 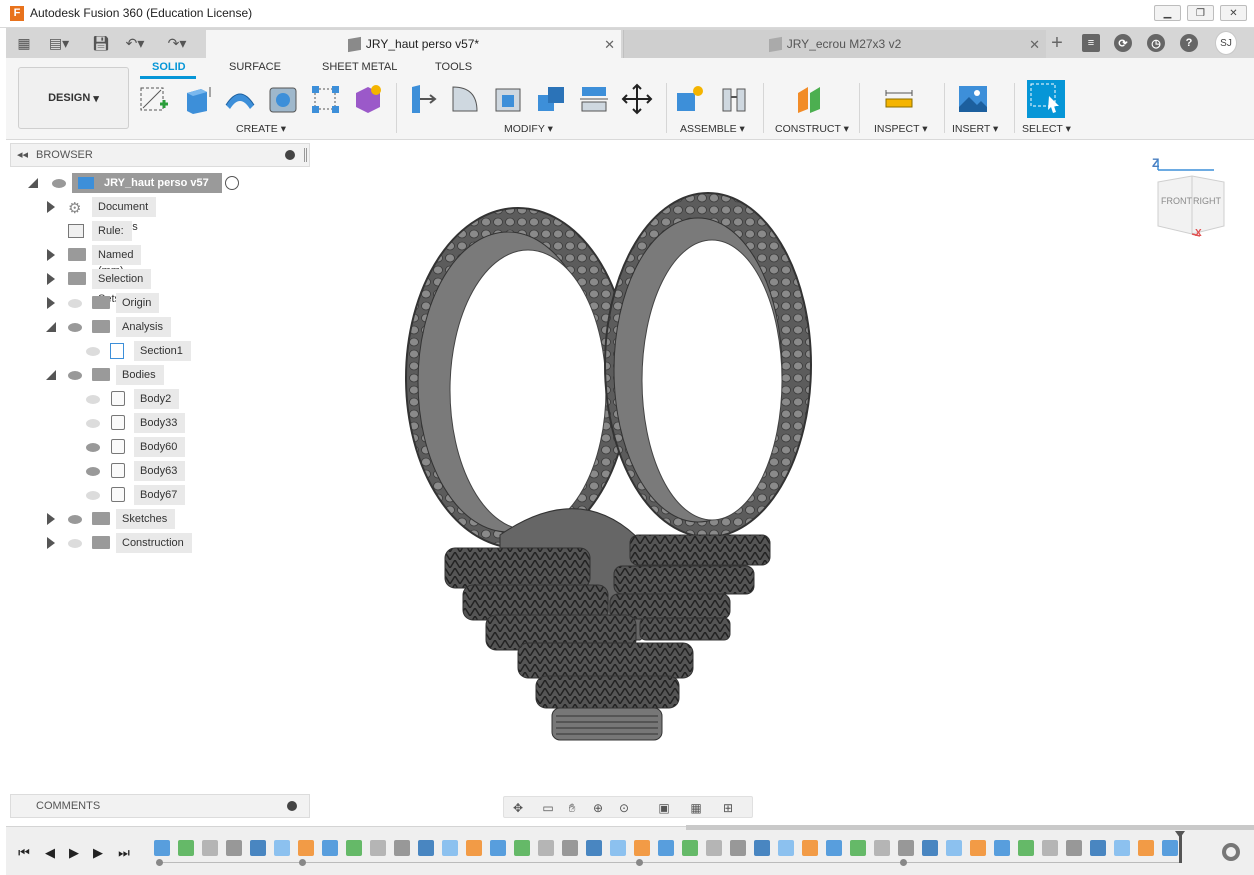 What do you see at coordinates (197, 99) in the screenshot?
I see `extrude-icon` at bounding box center [197, 99].